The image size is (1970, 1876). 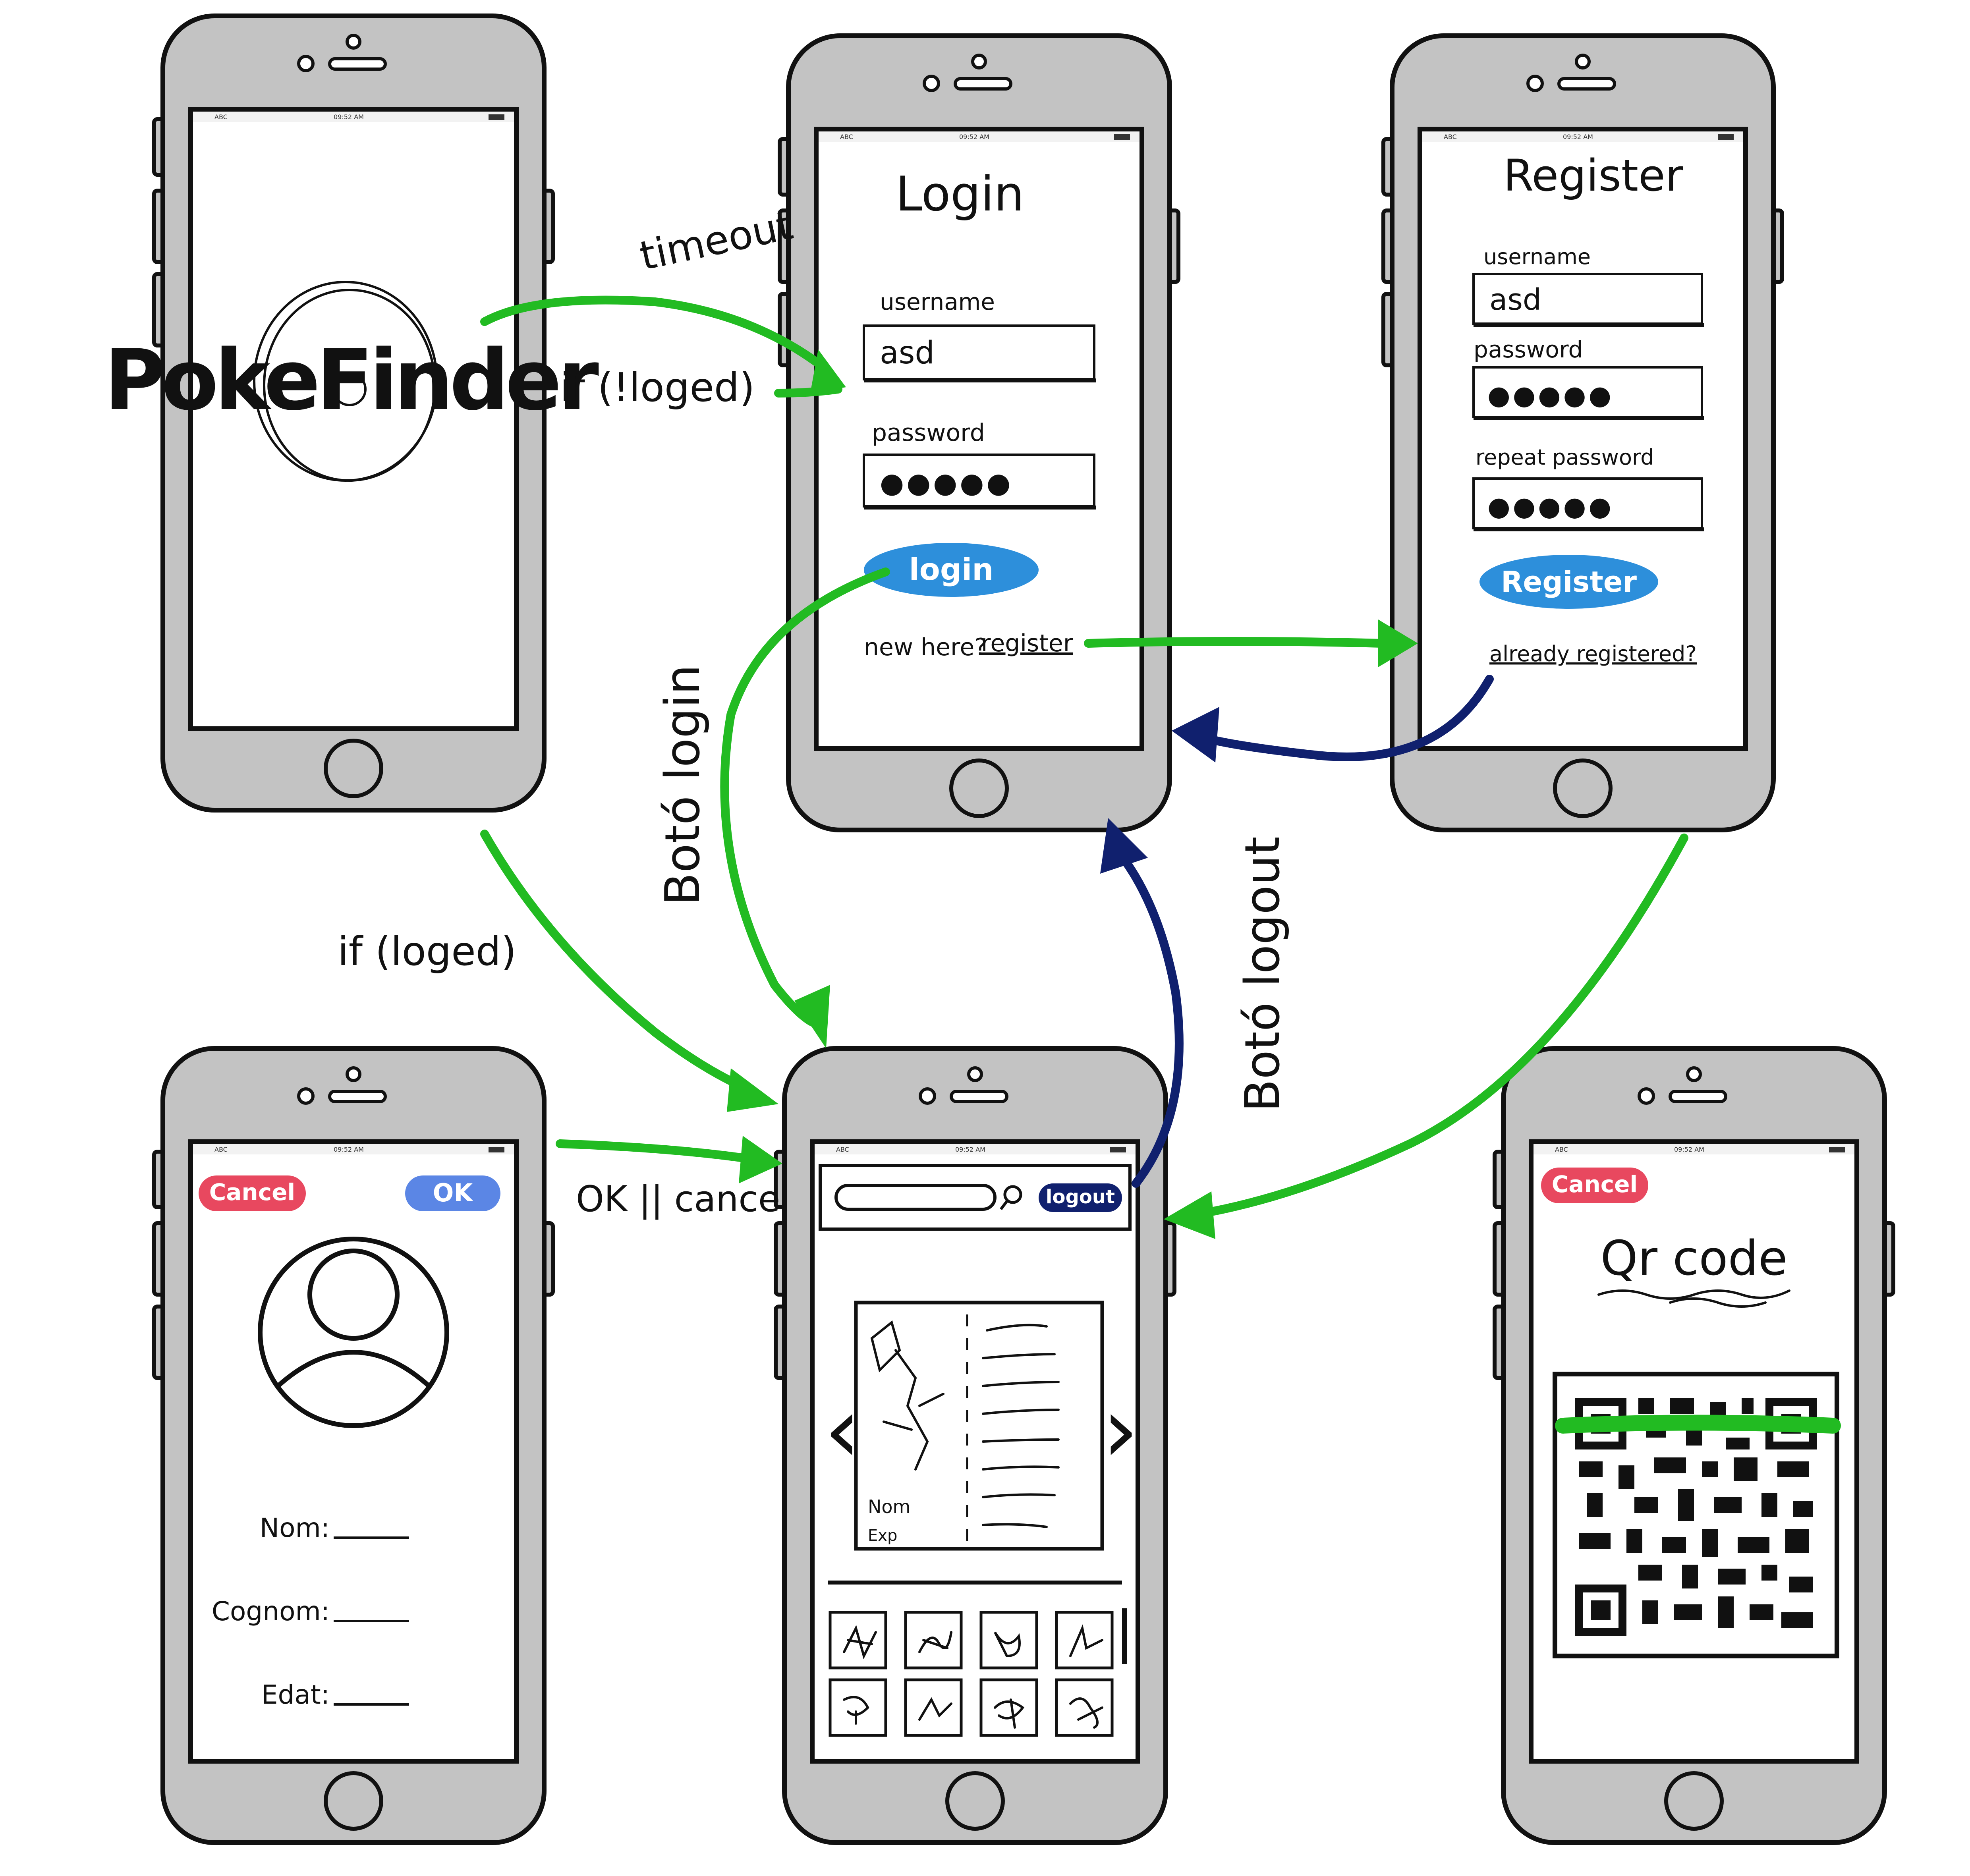 What do you see at coordinates (295, 1694) in the screenshot?
I see `edat-label: Edat:` at bounding box center [295, 1694].